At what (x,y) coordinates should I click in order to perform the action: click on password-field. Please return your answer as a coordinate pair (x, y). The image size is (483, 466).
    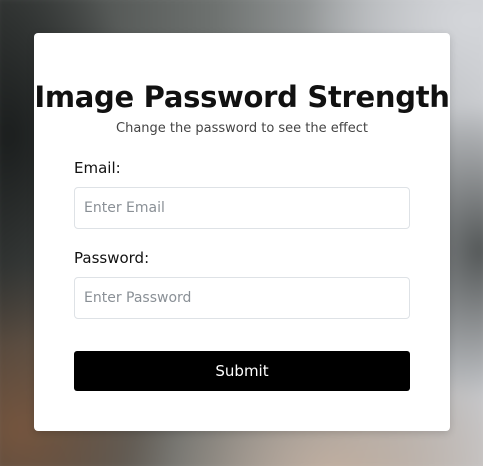
    Looking at the image, I should click on (242, 298).